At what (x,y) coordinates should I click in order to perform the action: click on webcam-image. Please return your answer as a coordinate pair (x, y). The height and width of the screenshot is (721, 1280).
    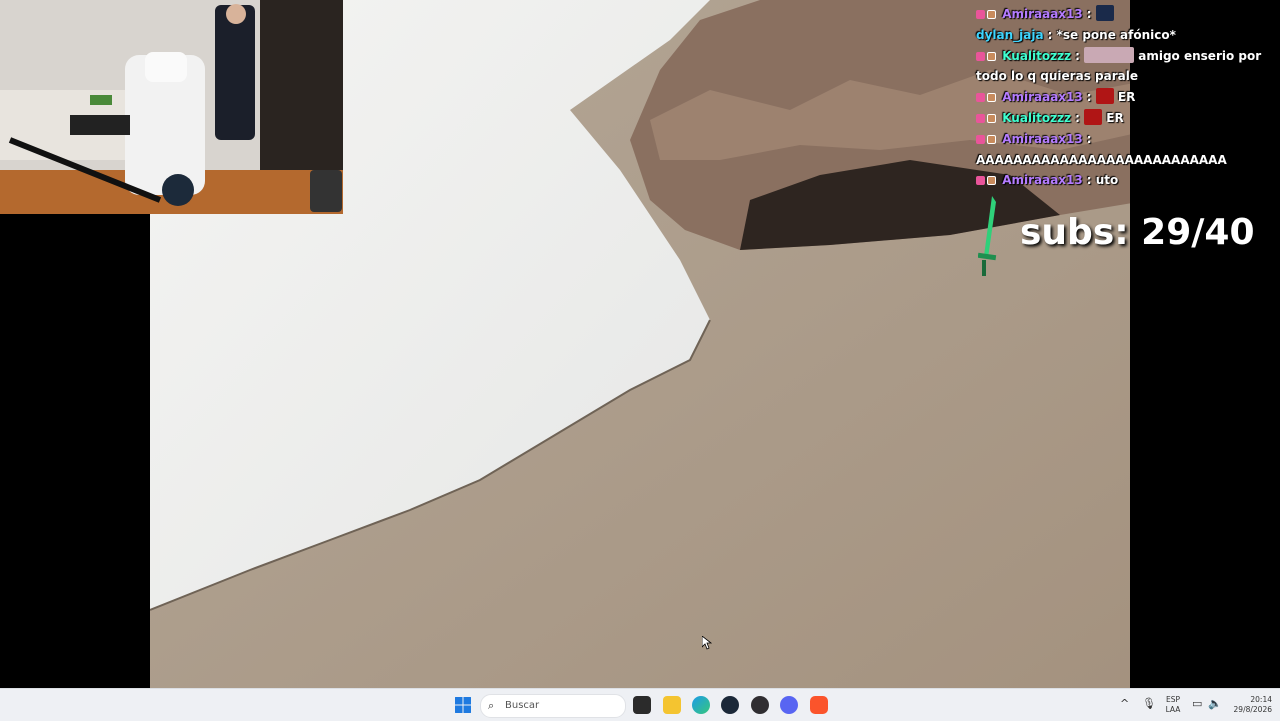
    Looking at the image, I should click on (171, 107).